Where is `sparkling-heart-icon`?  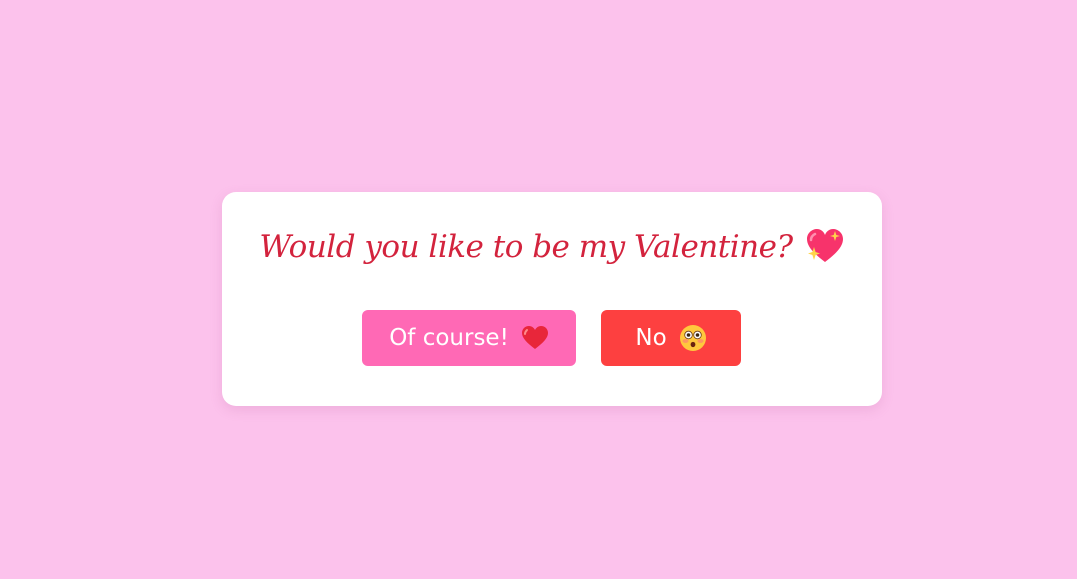
sparkling-heart-icon is located at coordinates (825, 247).